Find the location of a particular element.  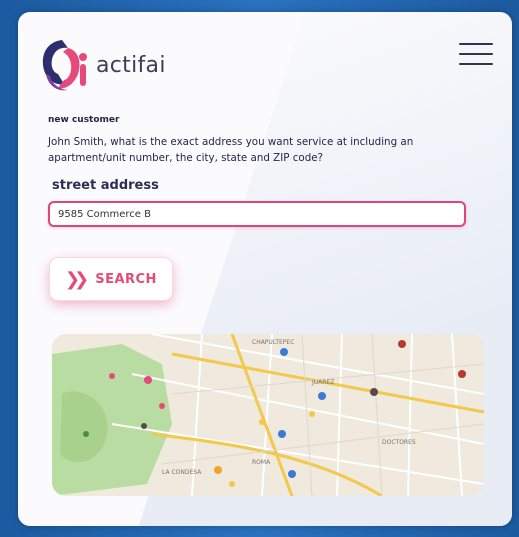

search-button: ❯❯ SEARCH is located at coordinates (111, 279).